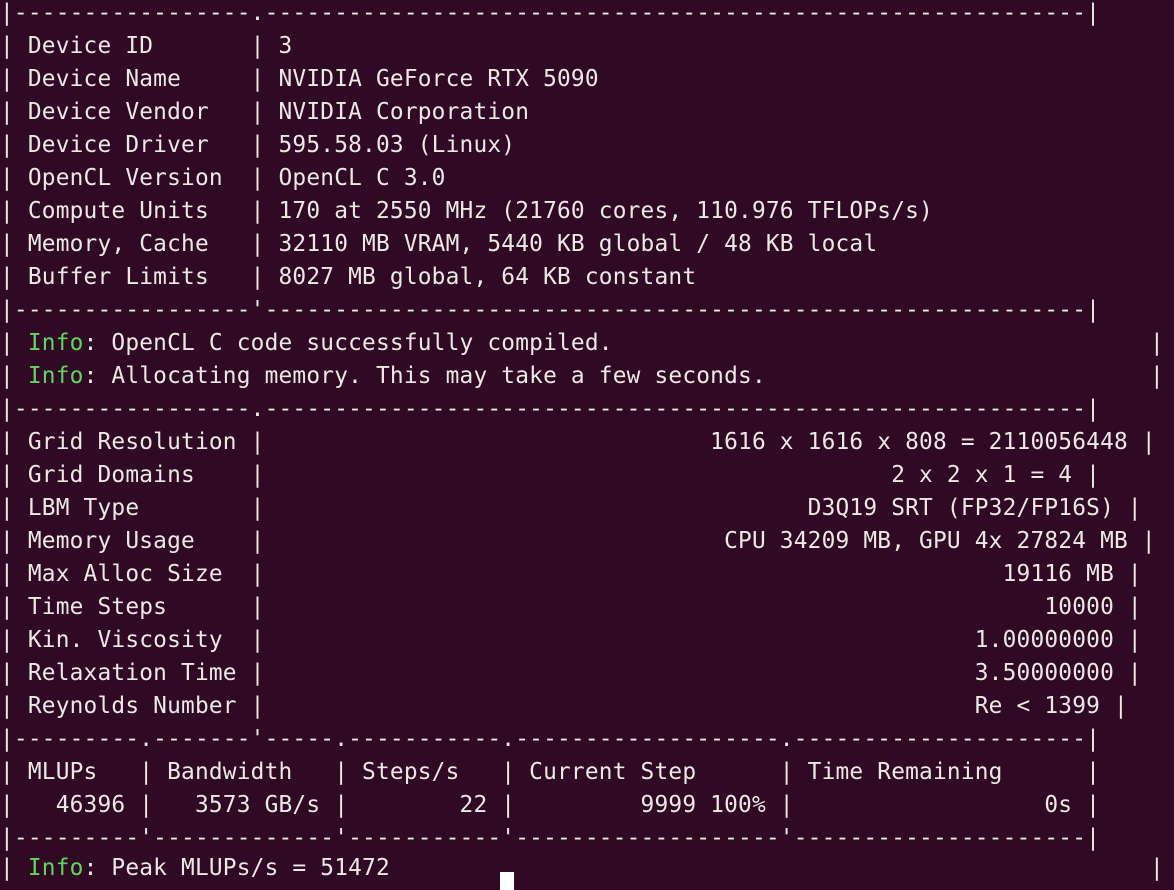  I want to click on info-line-peak-mlups: | Info: Peak MLUPs/s = 51472, so click(195, 868).